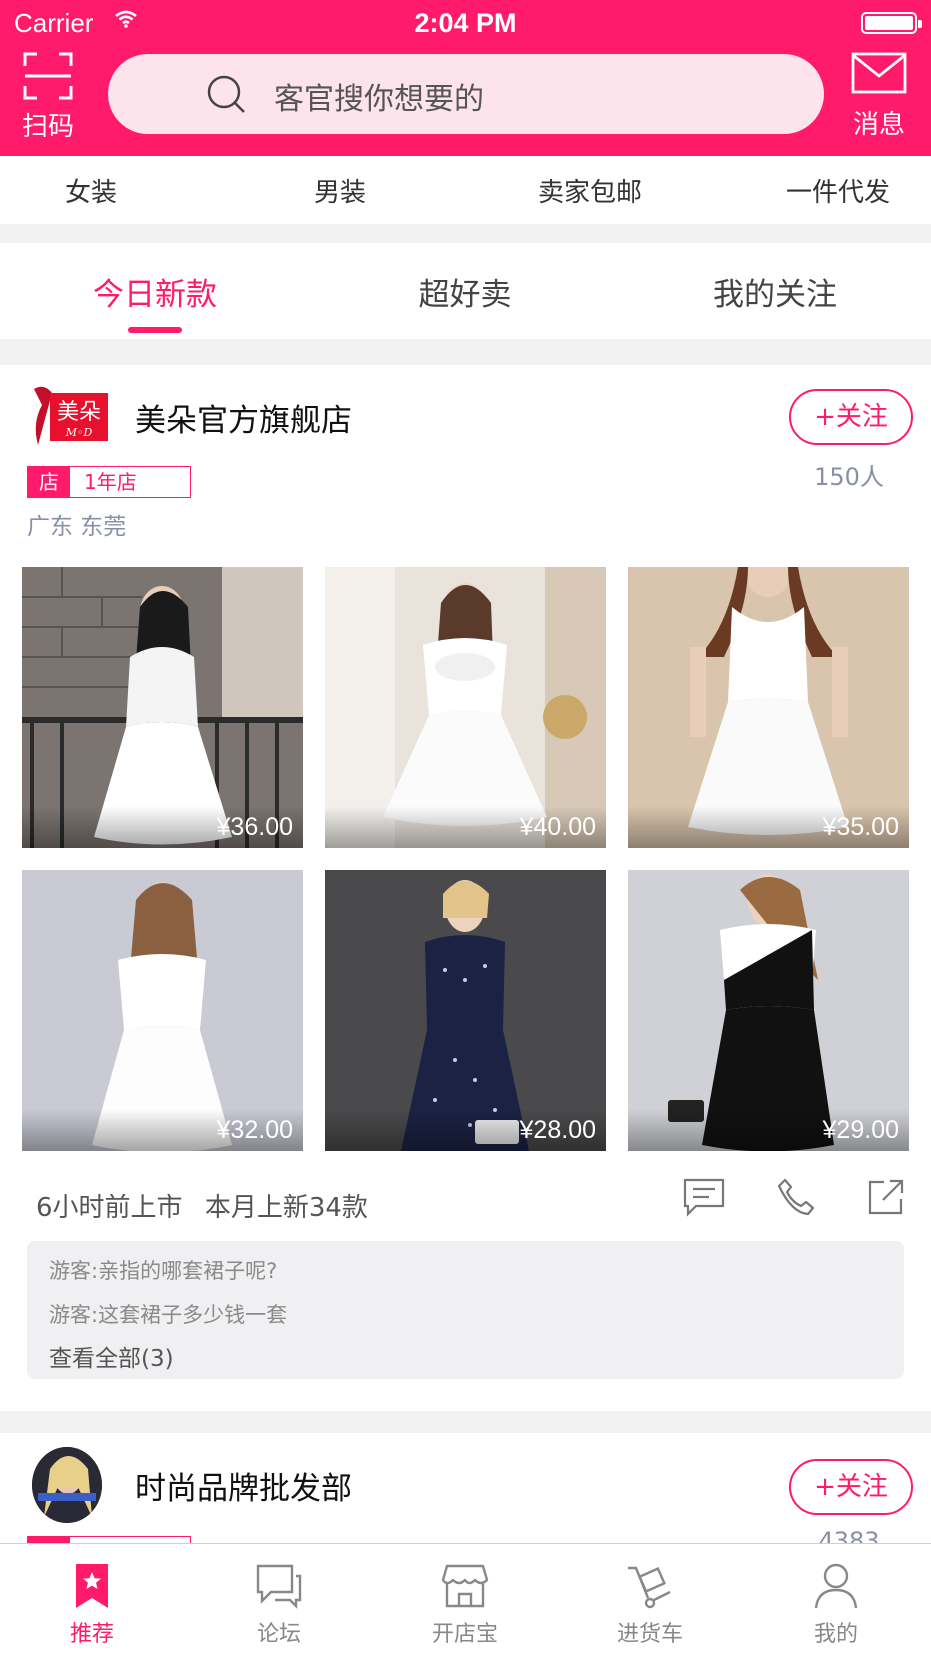 This screenshot has width=931, height=1656. I want to click on search-placeholder: 客官搜你想要的, so click(379, 99).